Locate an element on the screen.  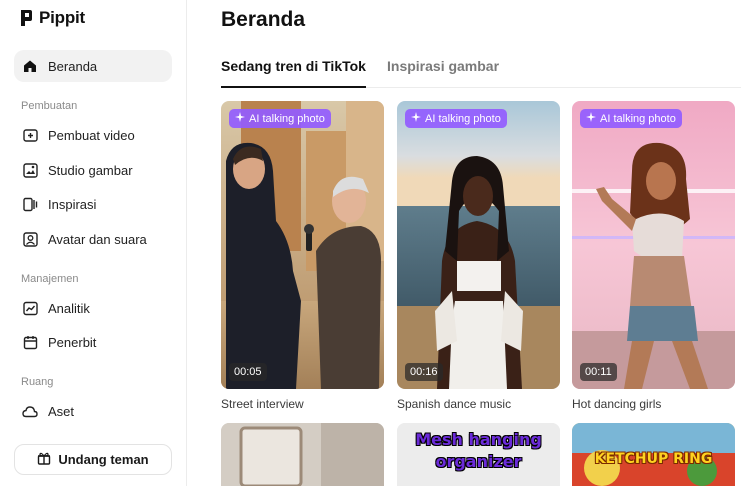
sidebar-item-assets: Aset is located at coordinates (93, 411).